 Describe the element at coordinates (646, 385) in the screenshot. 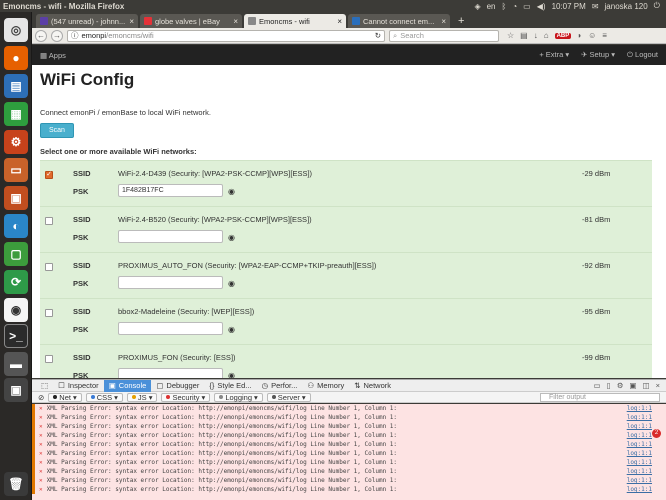

I see `undock-icon: ◫` at that location.